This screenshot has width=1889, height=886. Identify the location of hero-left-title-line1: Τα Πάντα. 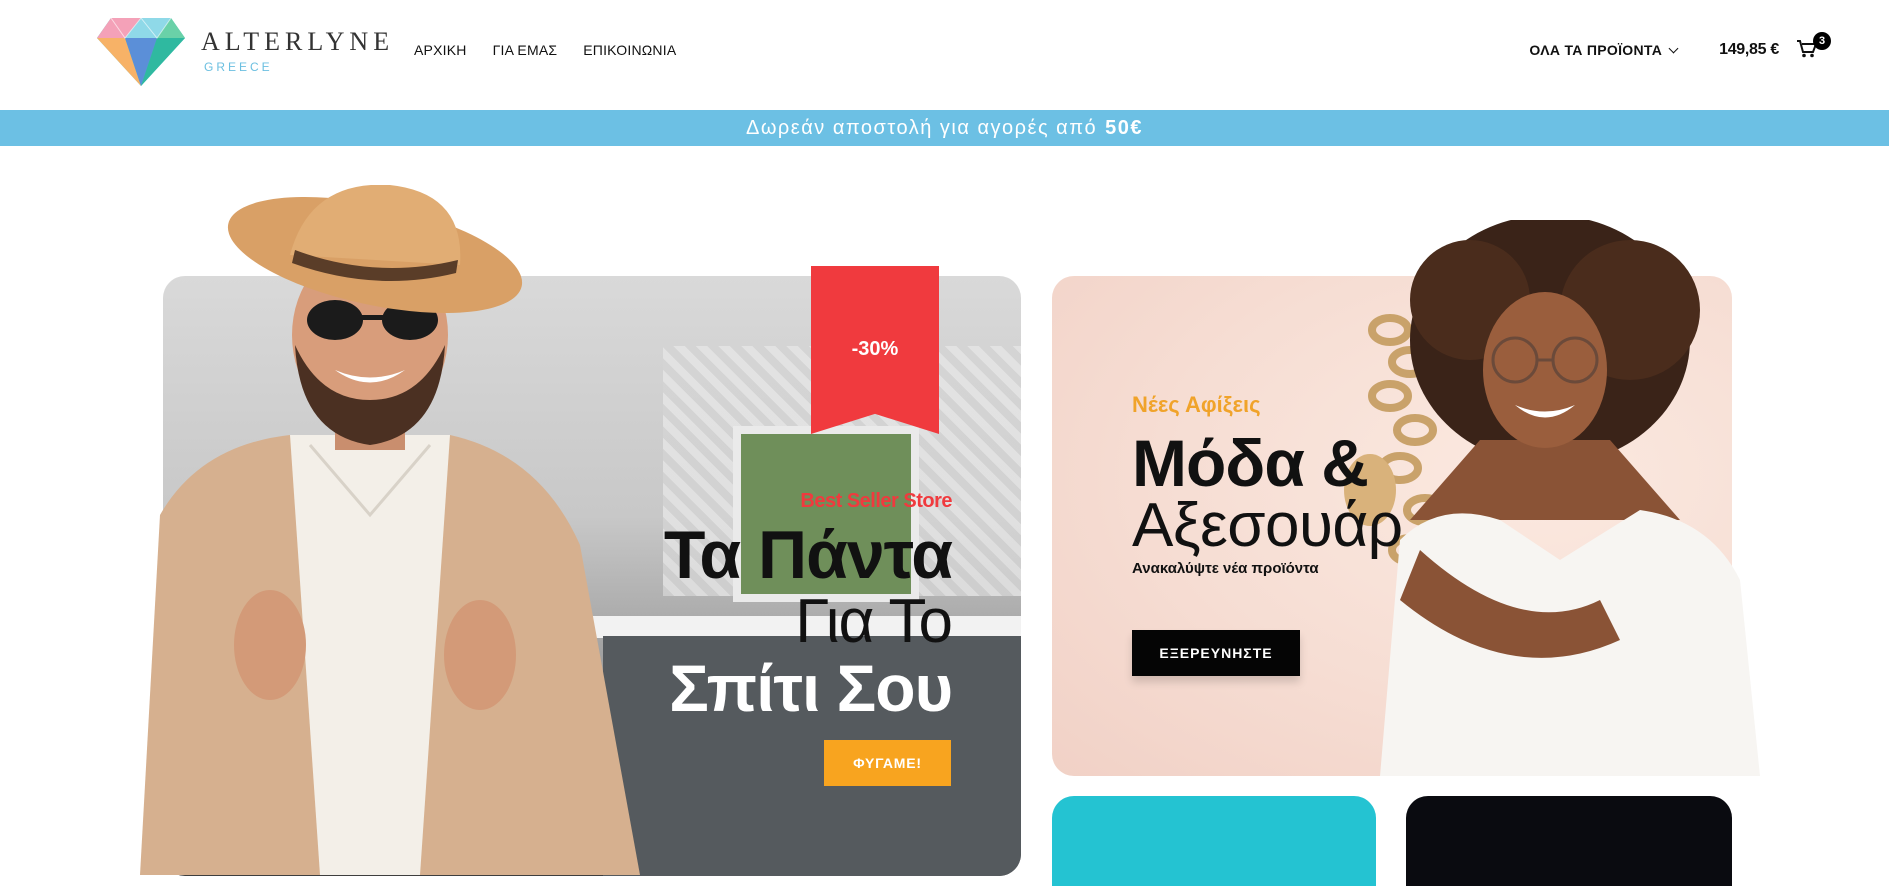
(808, 555).